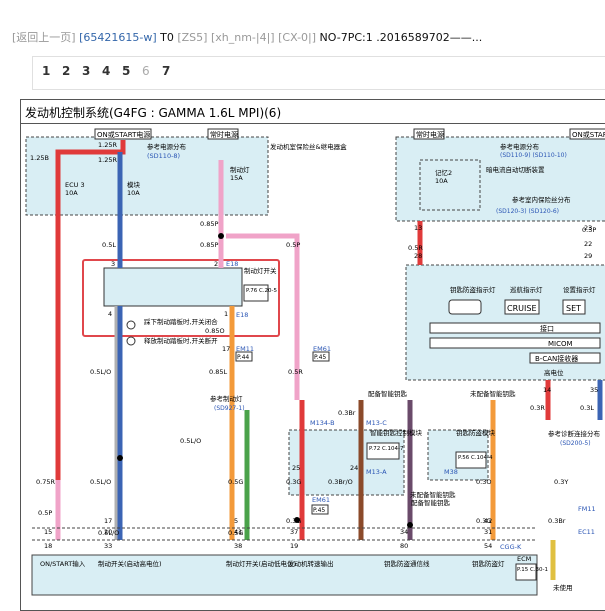  I want to click on fuse-module-amp: 10A, so click(133, 193).